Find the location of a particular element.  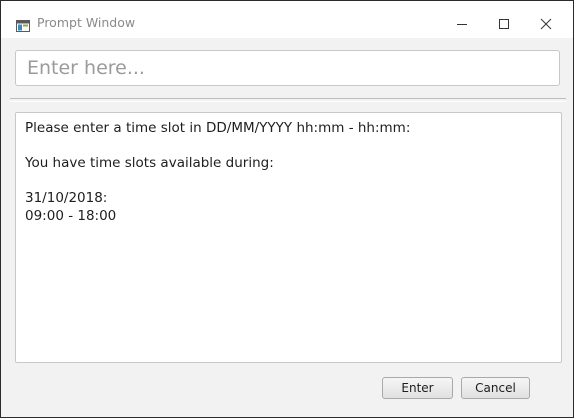

availability-heading: You have time slots available during: is located at coordinates (149, 163).